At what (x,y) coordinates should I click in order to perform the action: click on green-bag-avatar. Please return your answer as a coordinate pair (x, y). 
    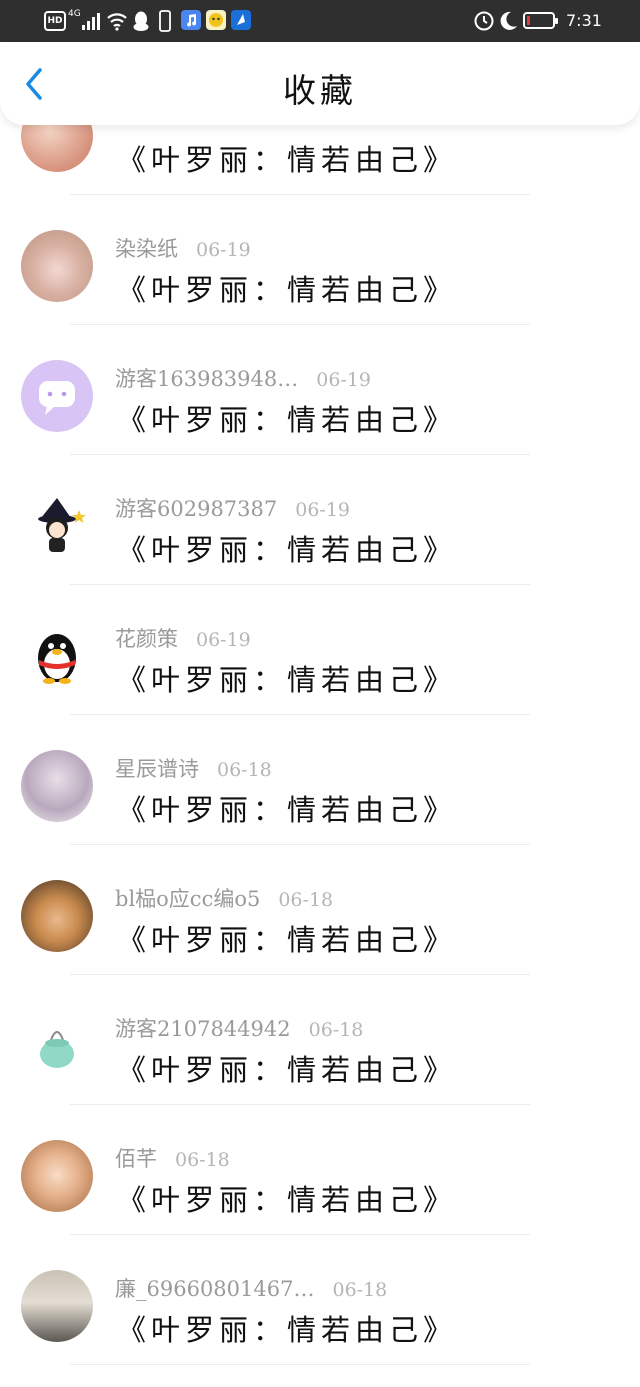
    Looking at the image, I should click on (57, 1046).